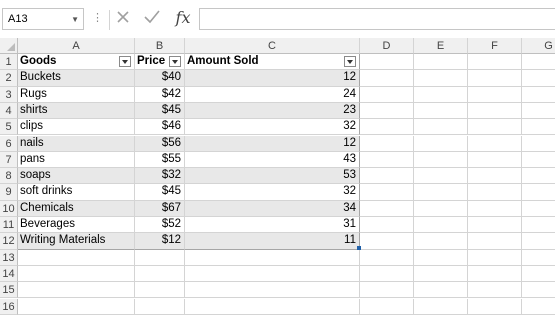 This screenshot has height=319, width=555. Describe the element at coordinates (441, 46) in the screenshot. I see `column-header-e: E` at that location.